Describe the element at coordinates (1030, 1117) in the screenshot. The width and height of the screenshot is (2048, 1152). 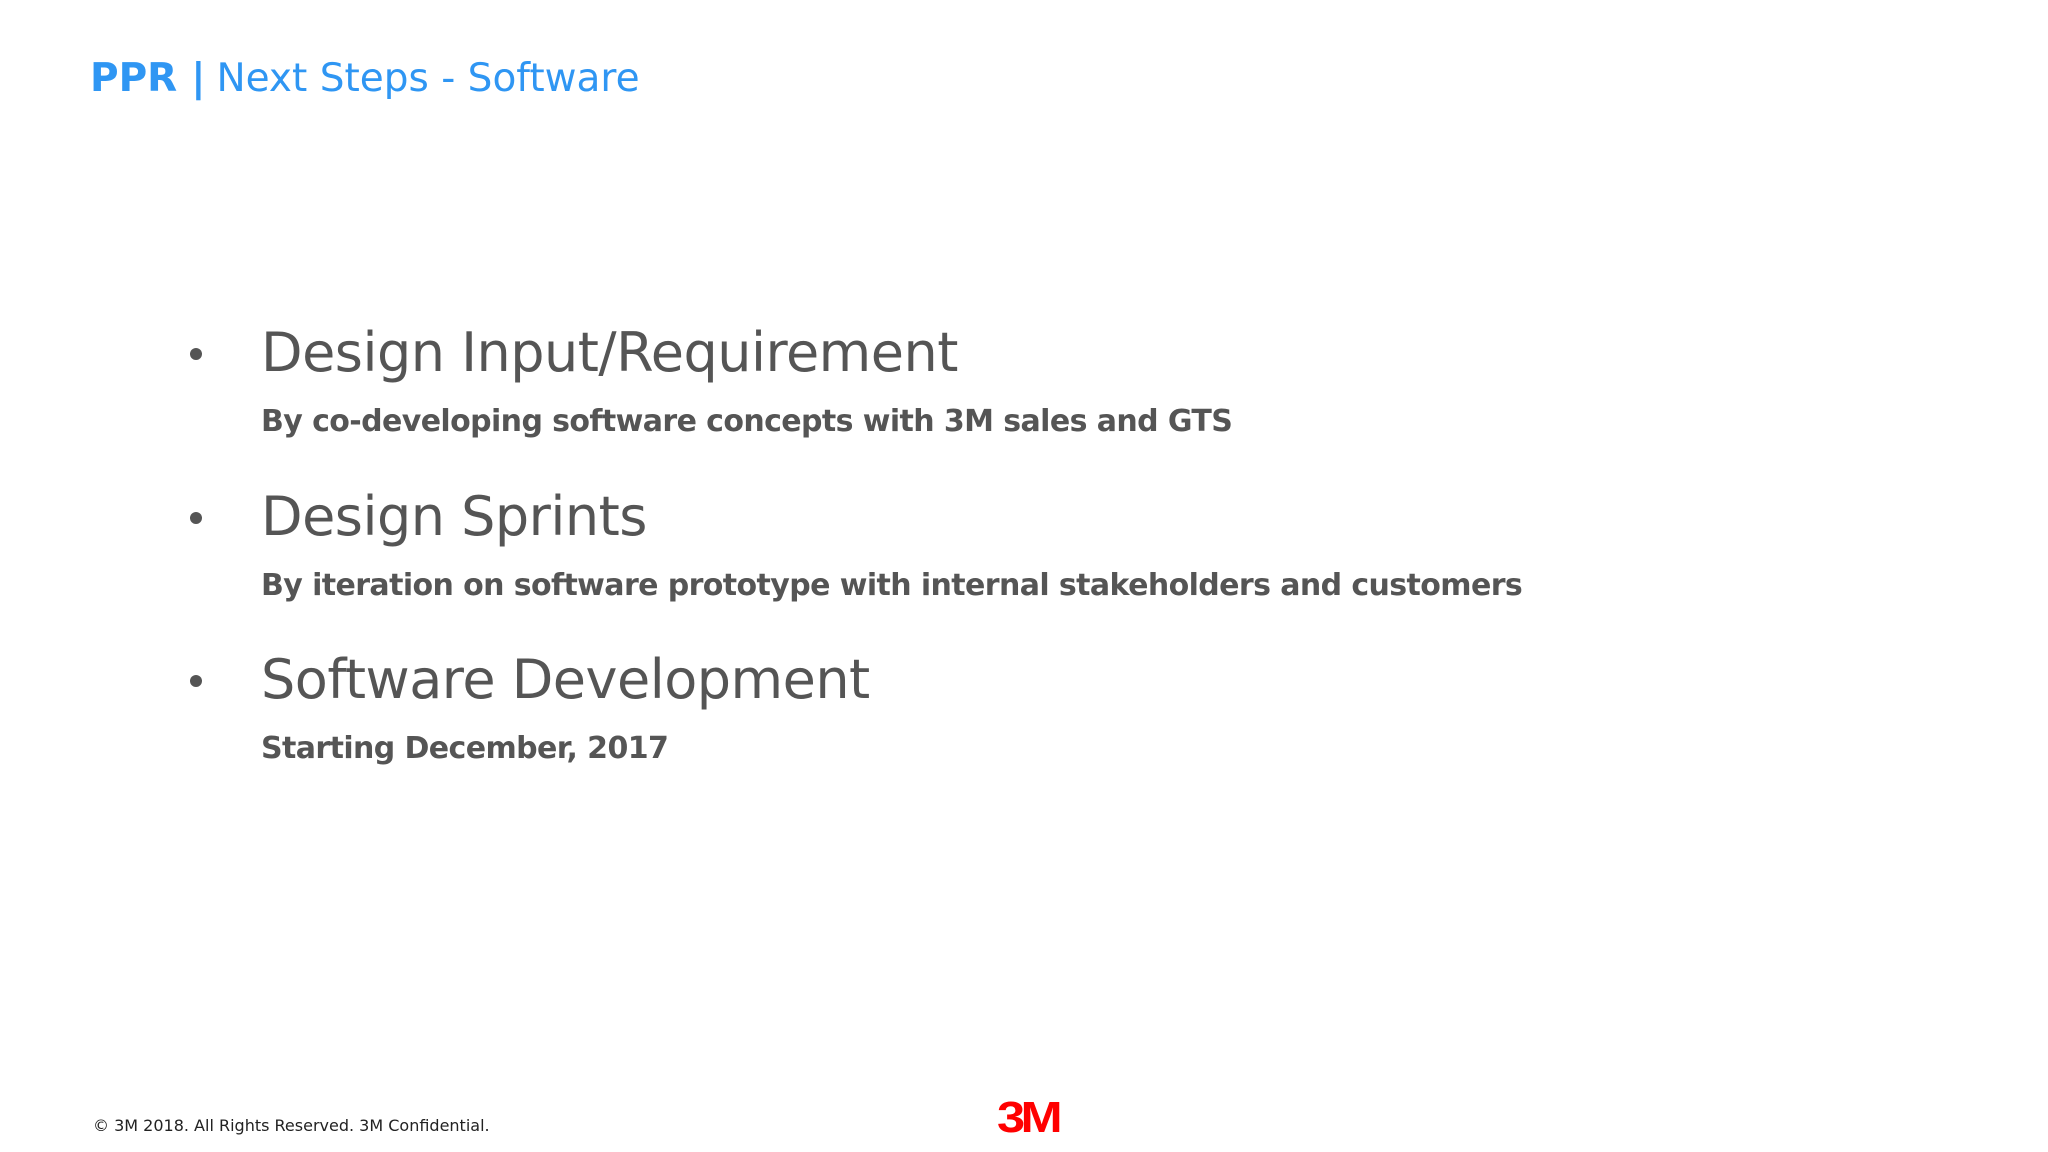
I see `3m-logo: 3M` at that location.